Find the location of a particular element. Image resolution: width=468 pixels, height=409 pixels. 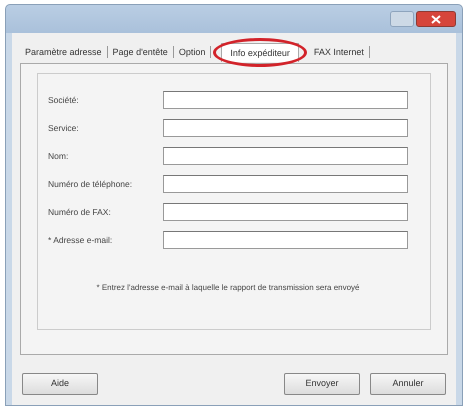

tab: Paramètre adresse is located at coordinates (64, 52).